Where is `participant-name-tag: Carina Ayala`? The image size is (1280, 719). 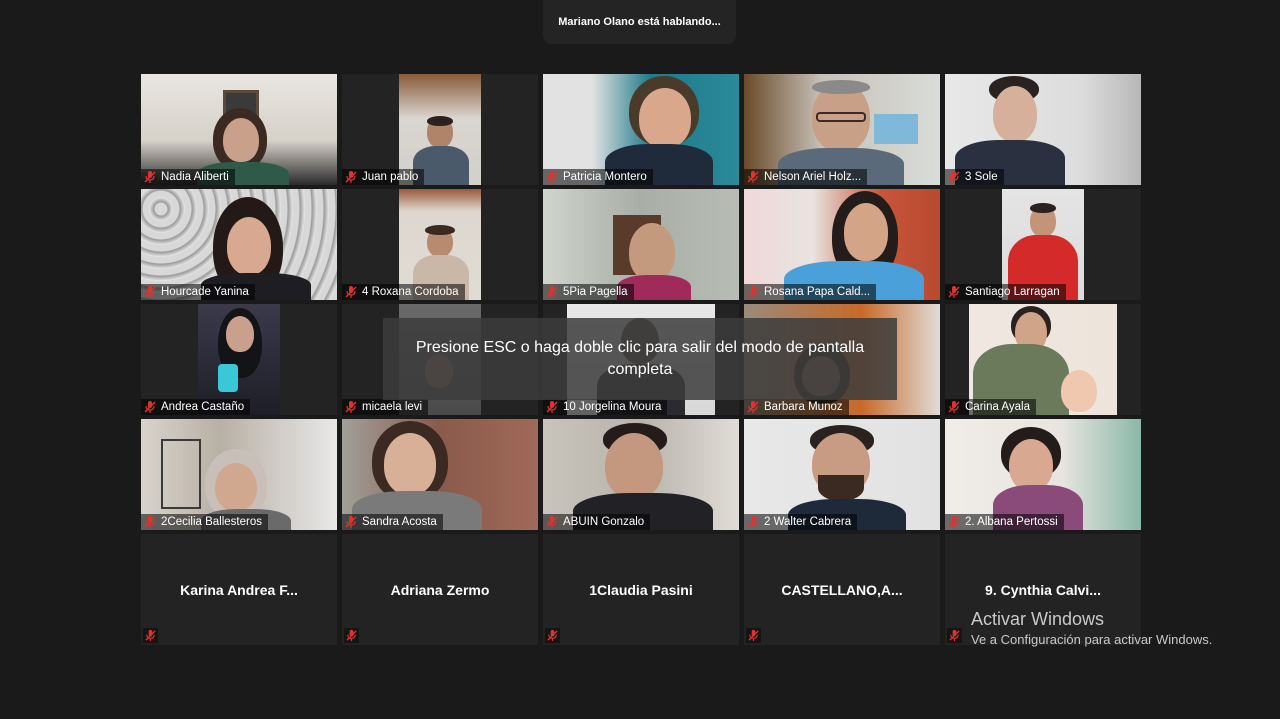 participant-name-tag: Carina Ayala is located at coordinates (990, 407).